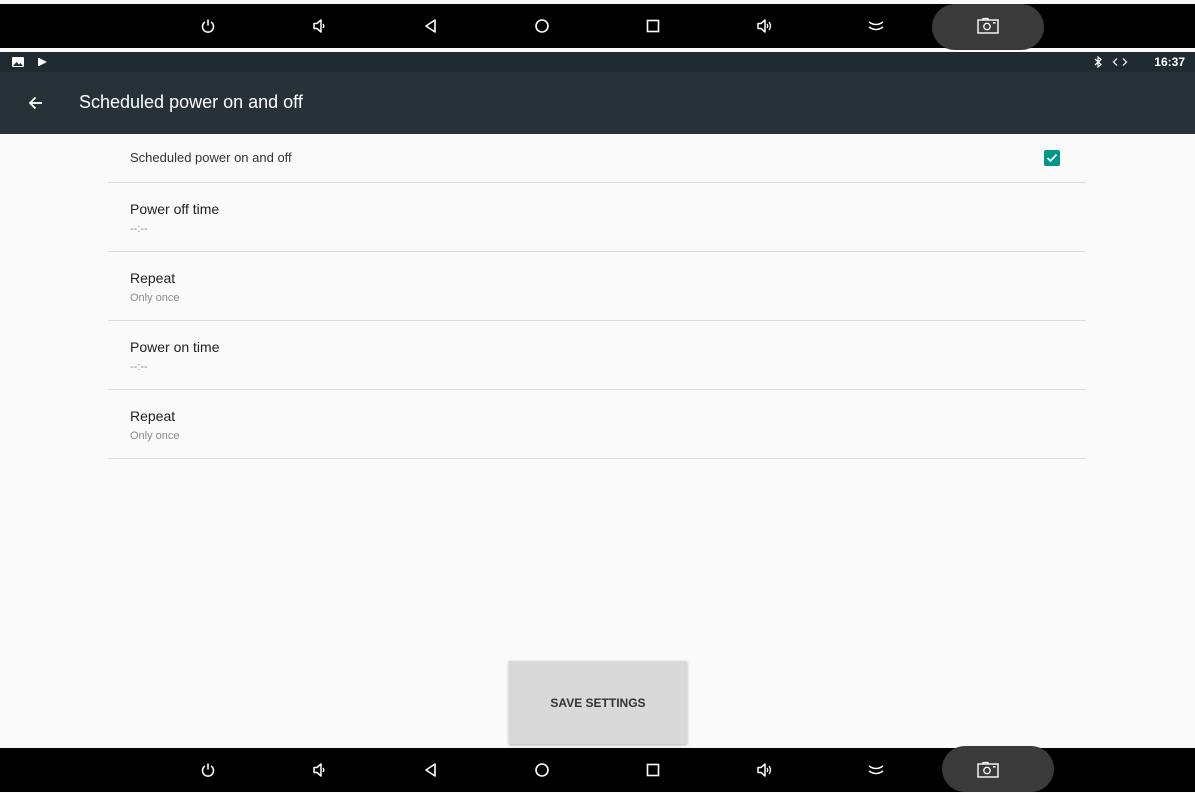 The height and width of the screenshot is (793, 1195). I want to click on data-transfer-icon, so click(1120, 62).